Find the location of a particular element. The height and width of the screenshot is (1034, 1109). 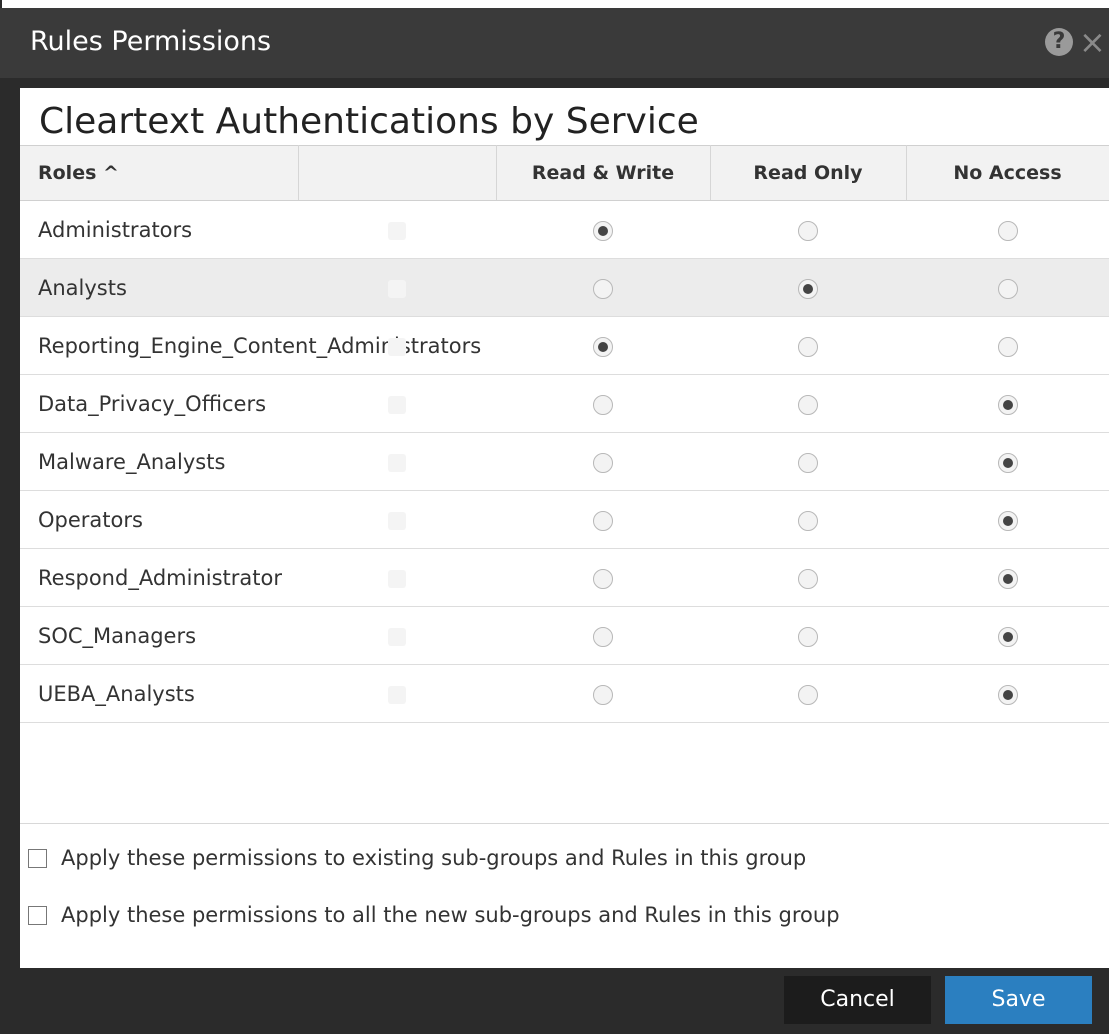

apply-existing-checkbox is located at coordinates (37, 858).